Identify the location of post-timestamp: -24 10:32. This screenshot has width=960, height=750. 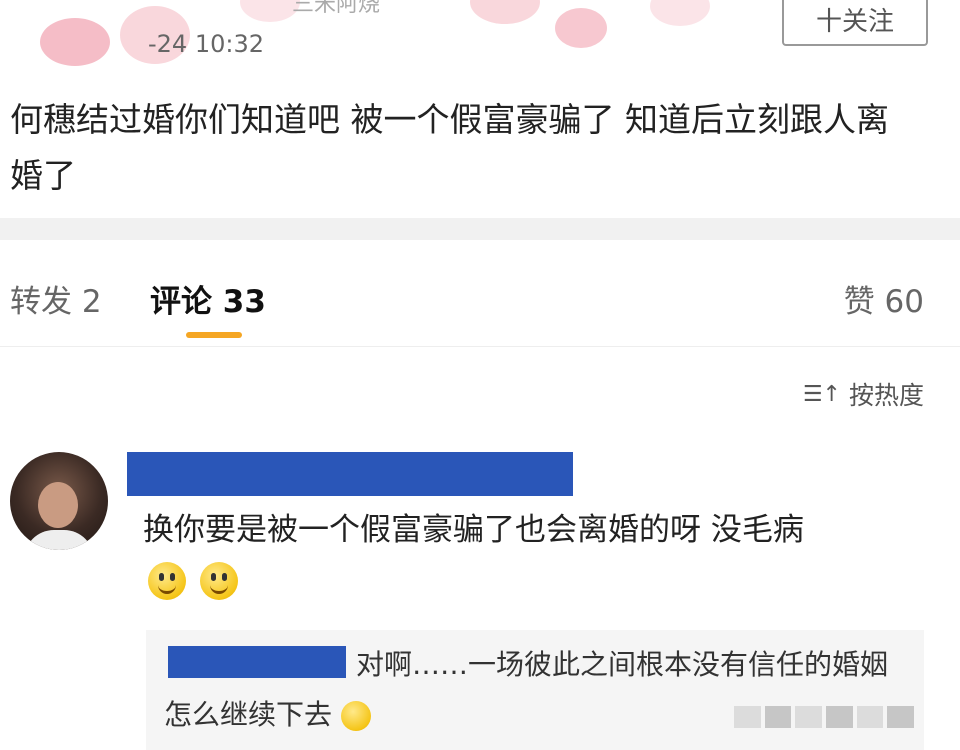
(206, 44).